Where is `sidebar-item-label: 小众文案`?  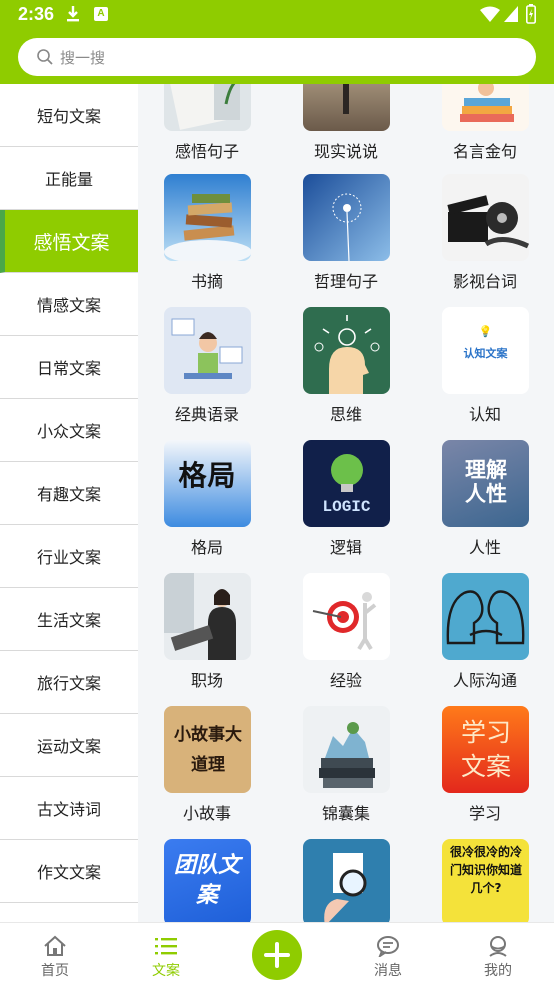
sidebar-item-label: 小众文案 is located at coordinates (68, 431).